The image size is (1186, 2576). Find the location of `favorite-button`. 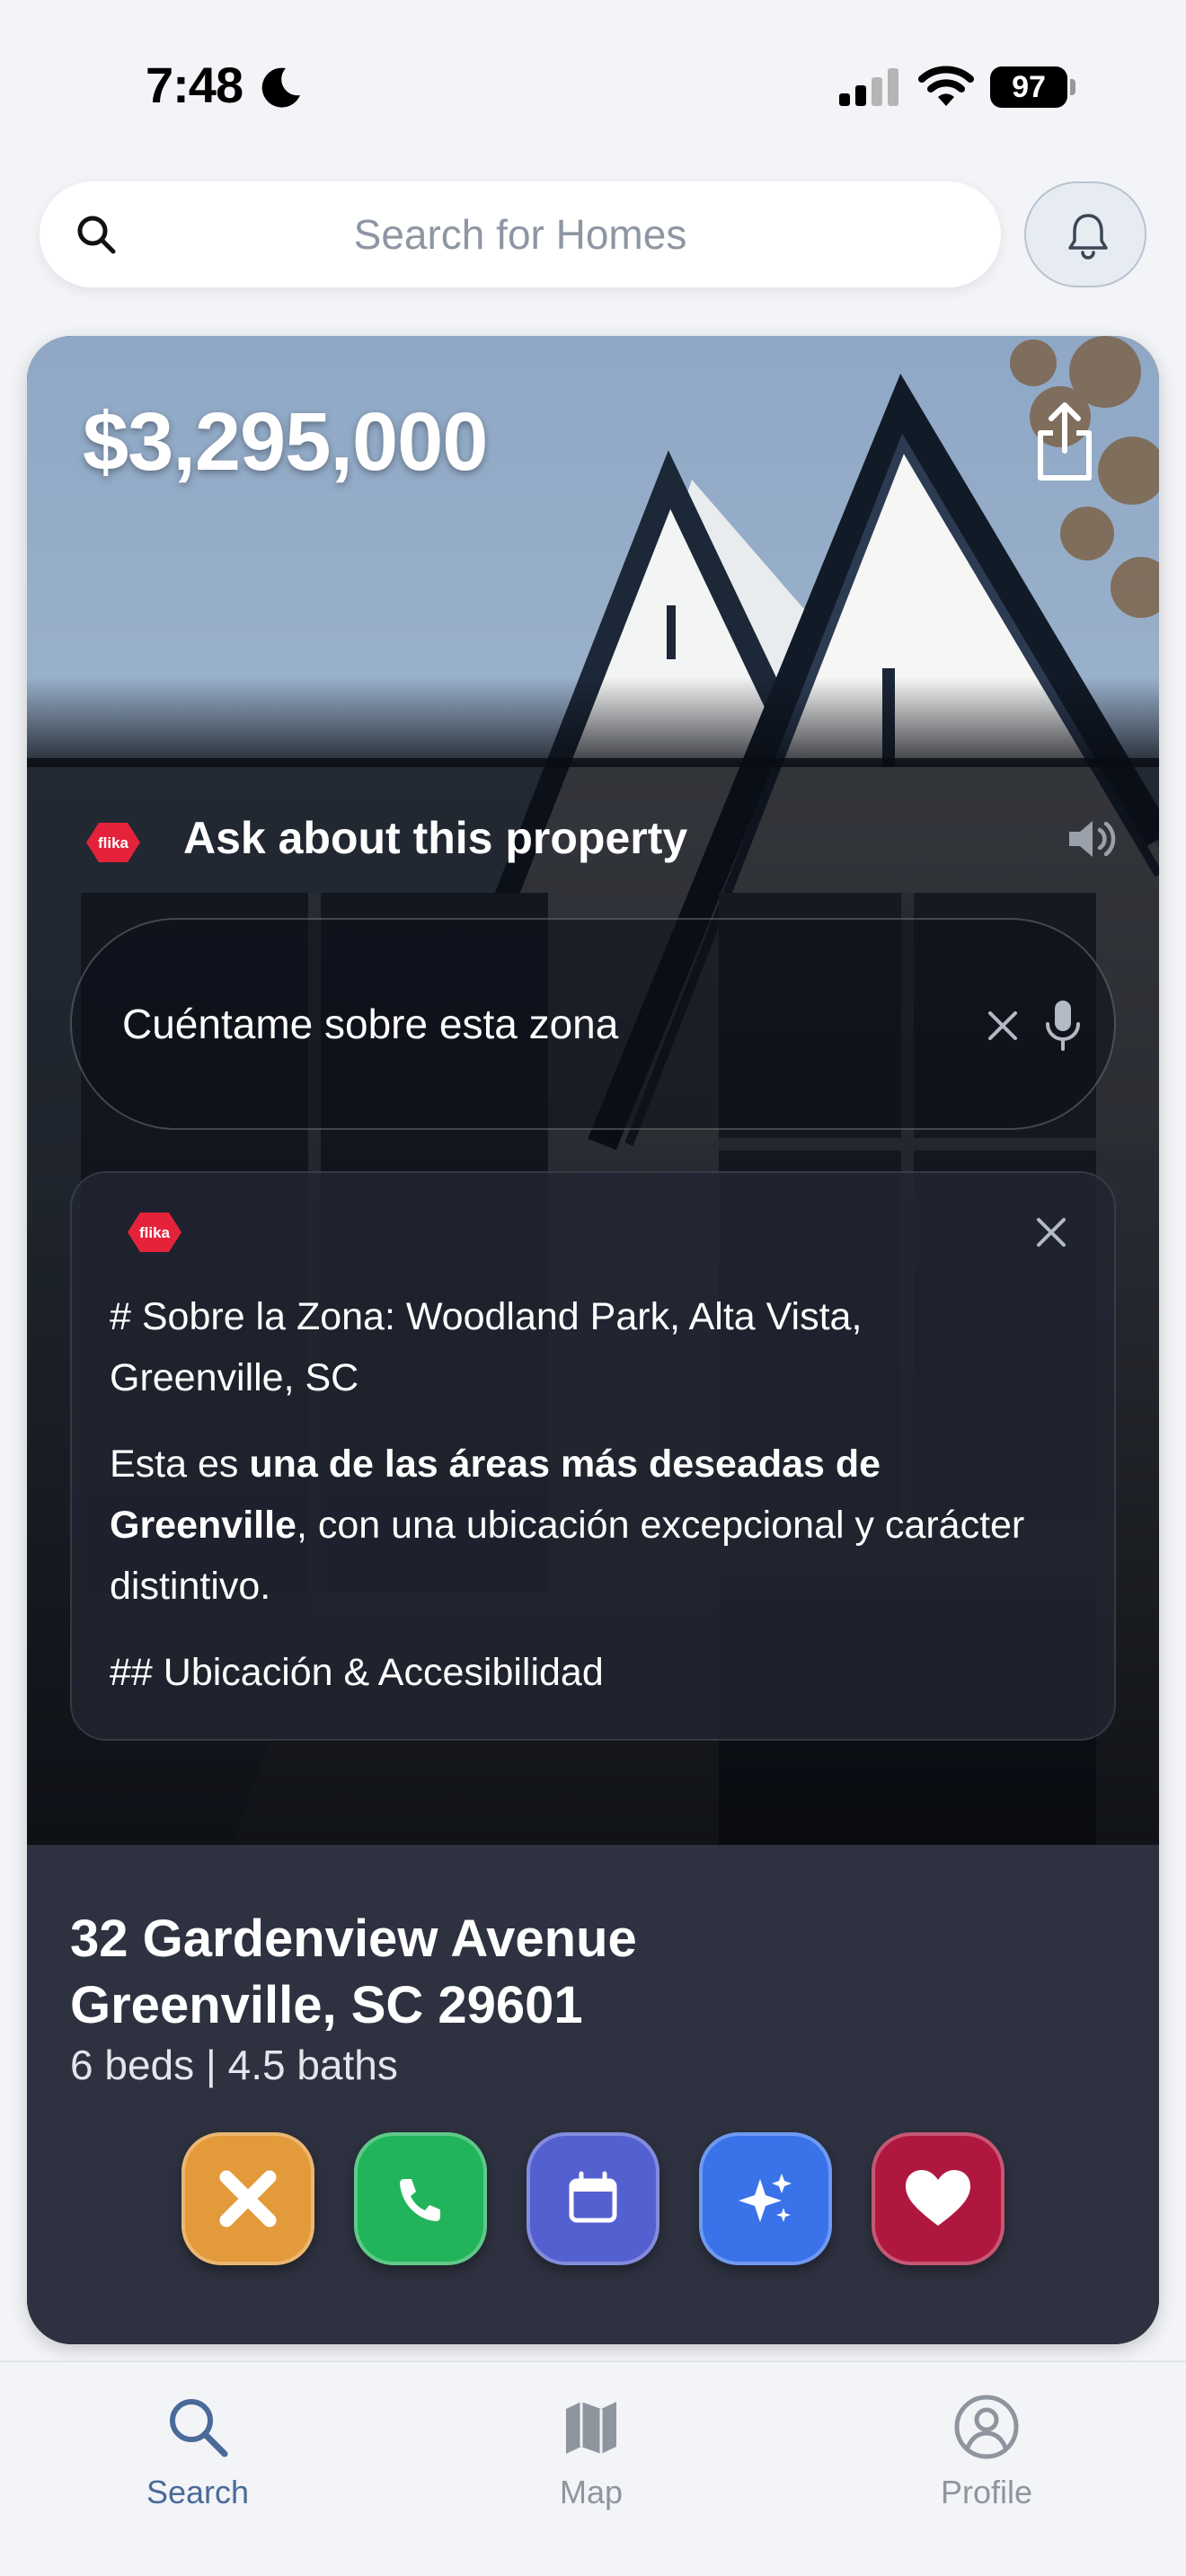

favorite-button is located at coordinates (938, 2198).